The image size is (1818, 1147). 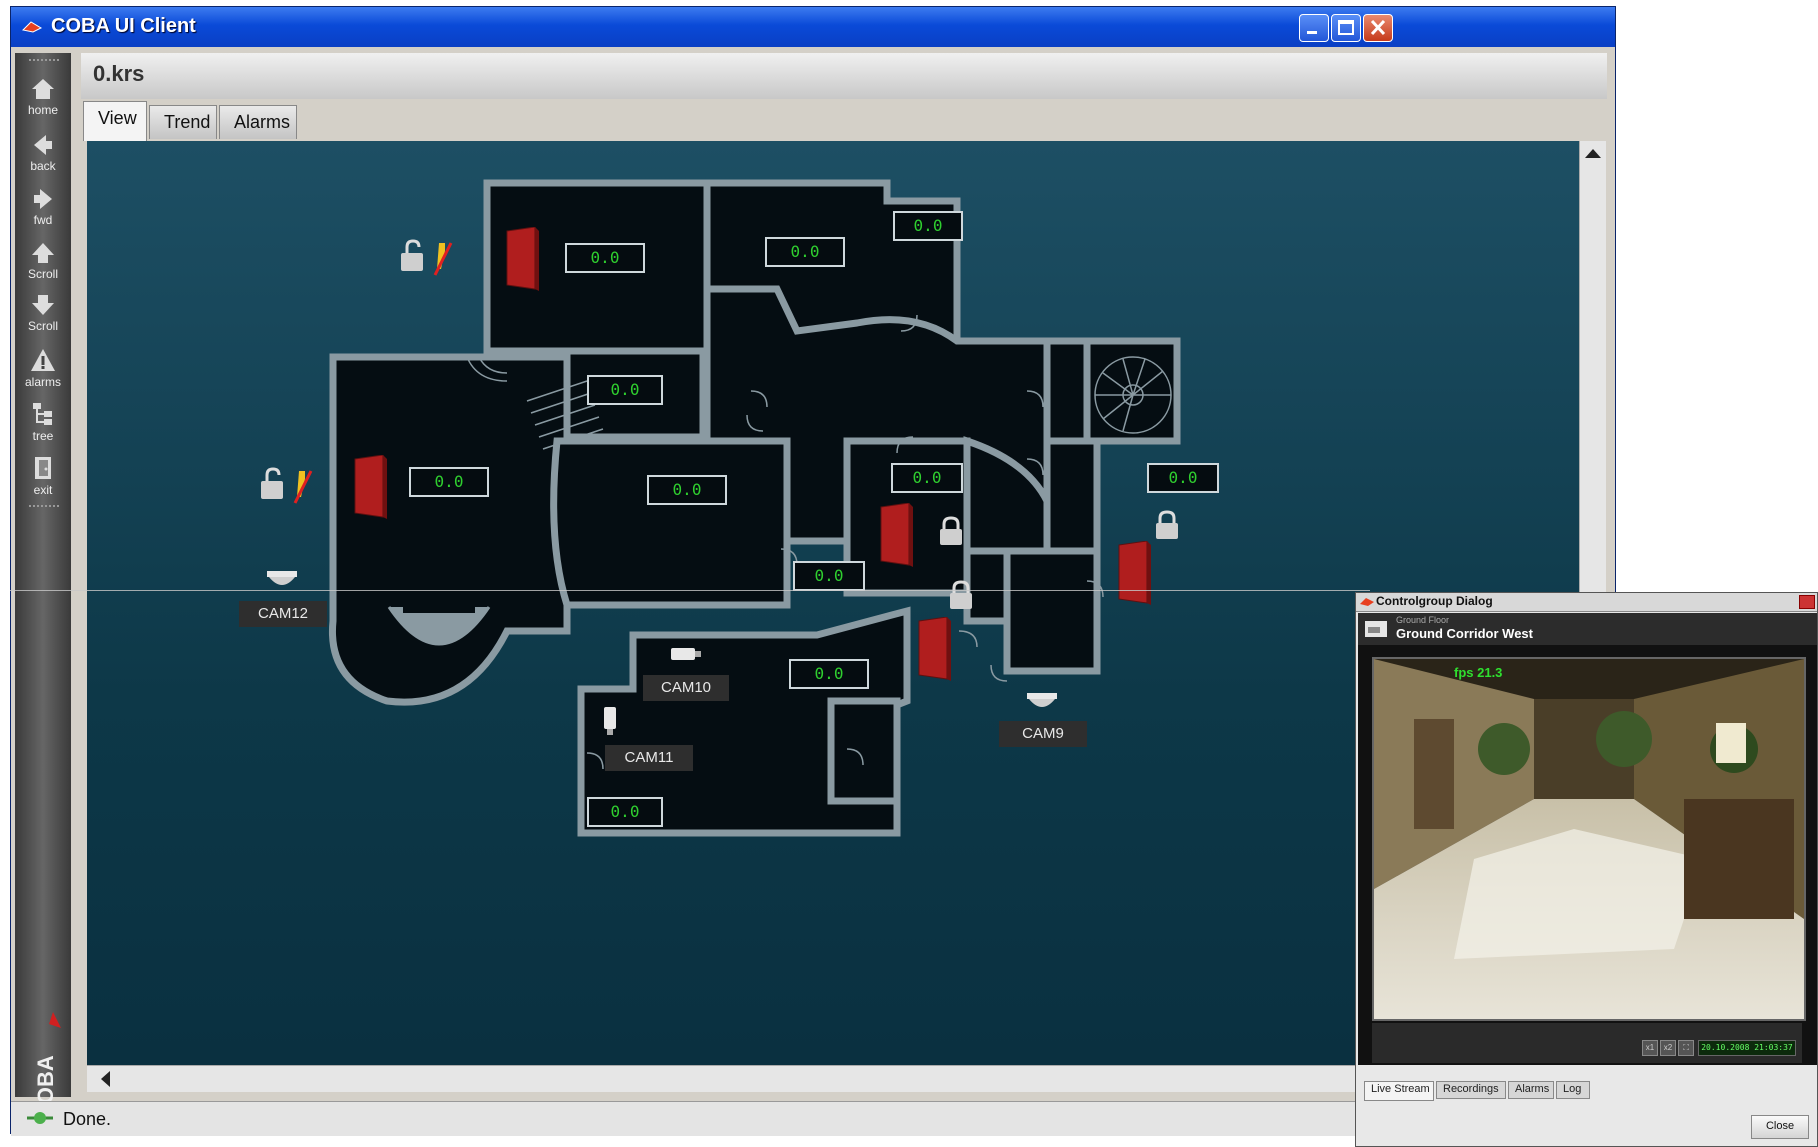 I want to click on video-timestamp: 20.10.2008 21:03:37, so click(x=1747, y=1048).